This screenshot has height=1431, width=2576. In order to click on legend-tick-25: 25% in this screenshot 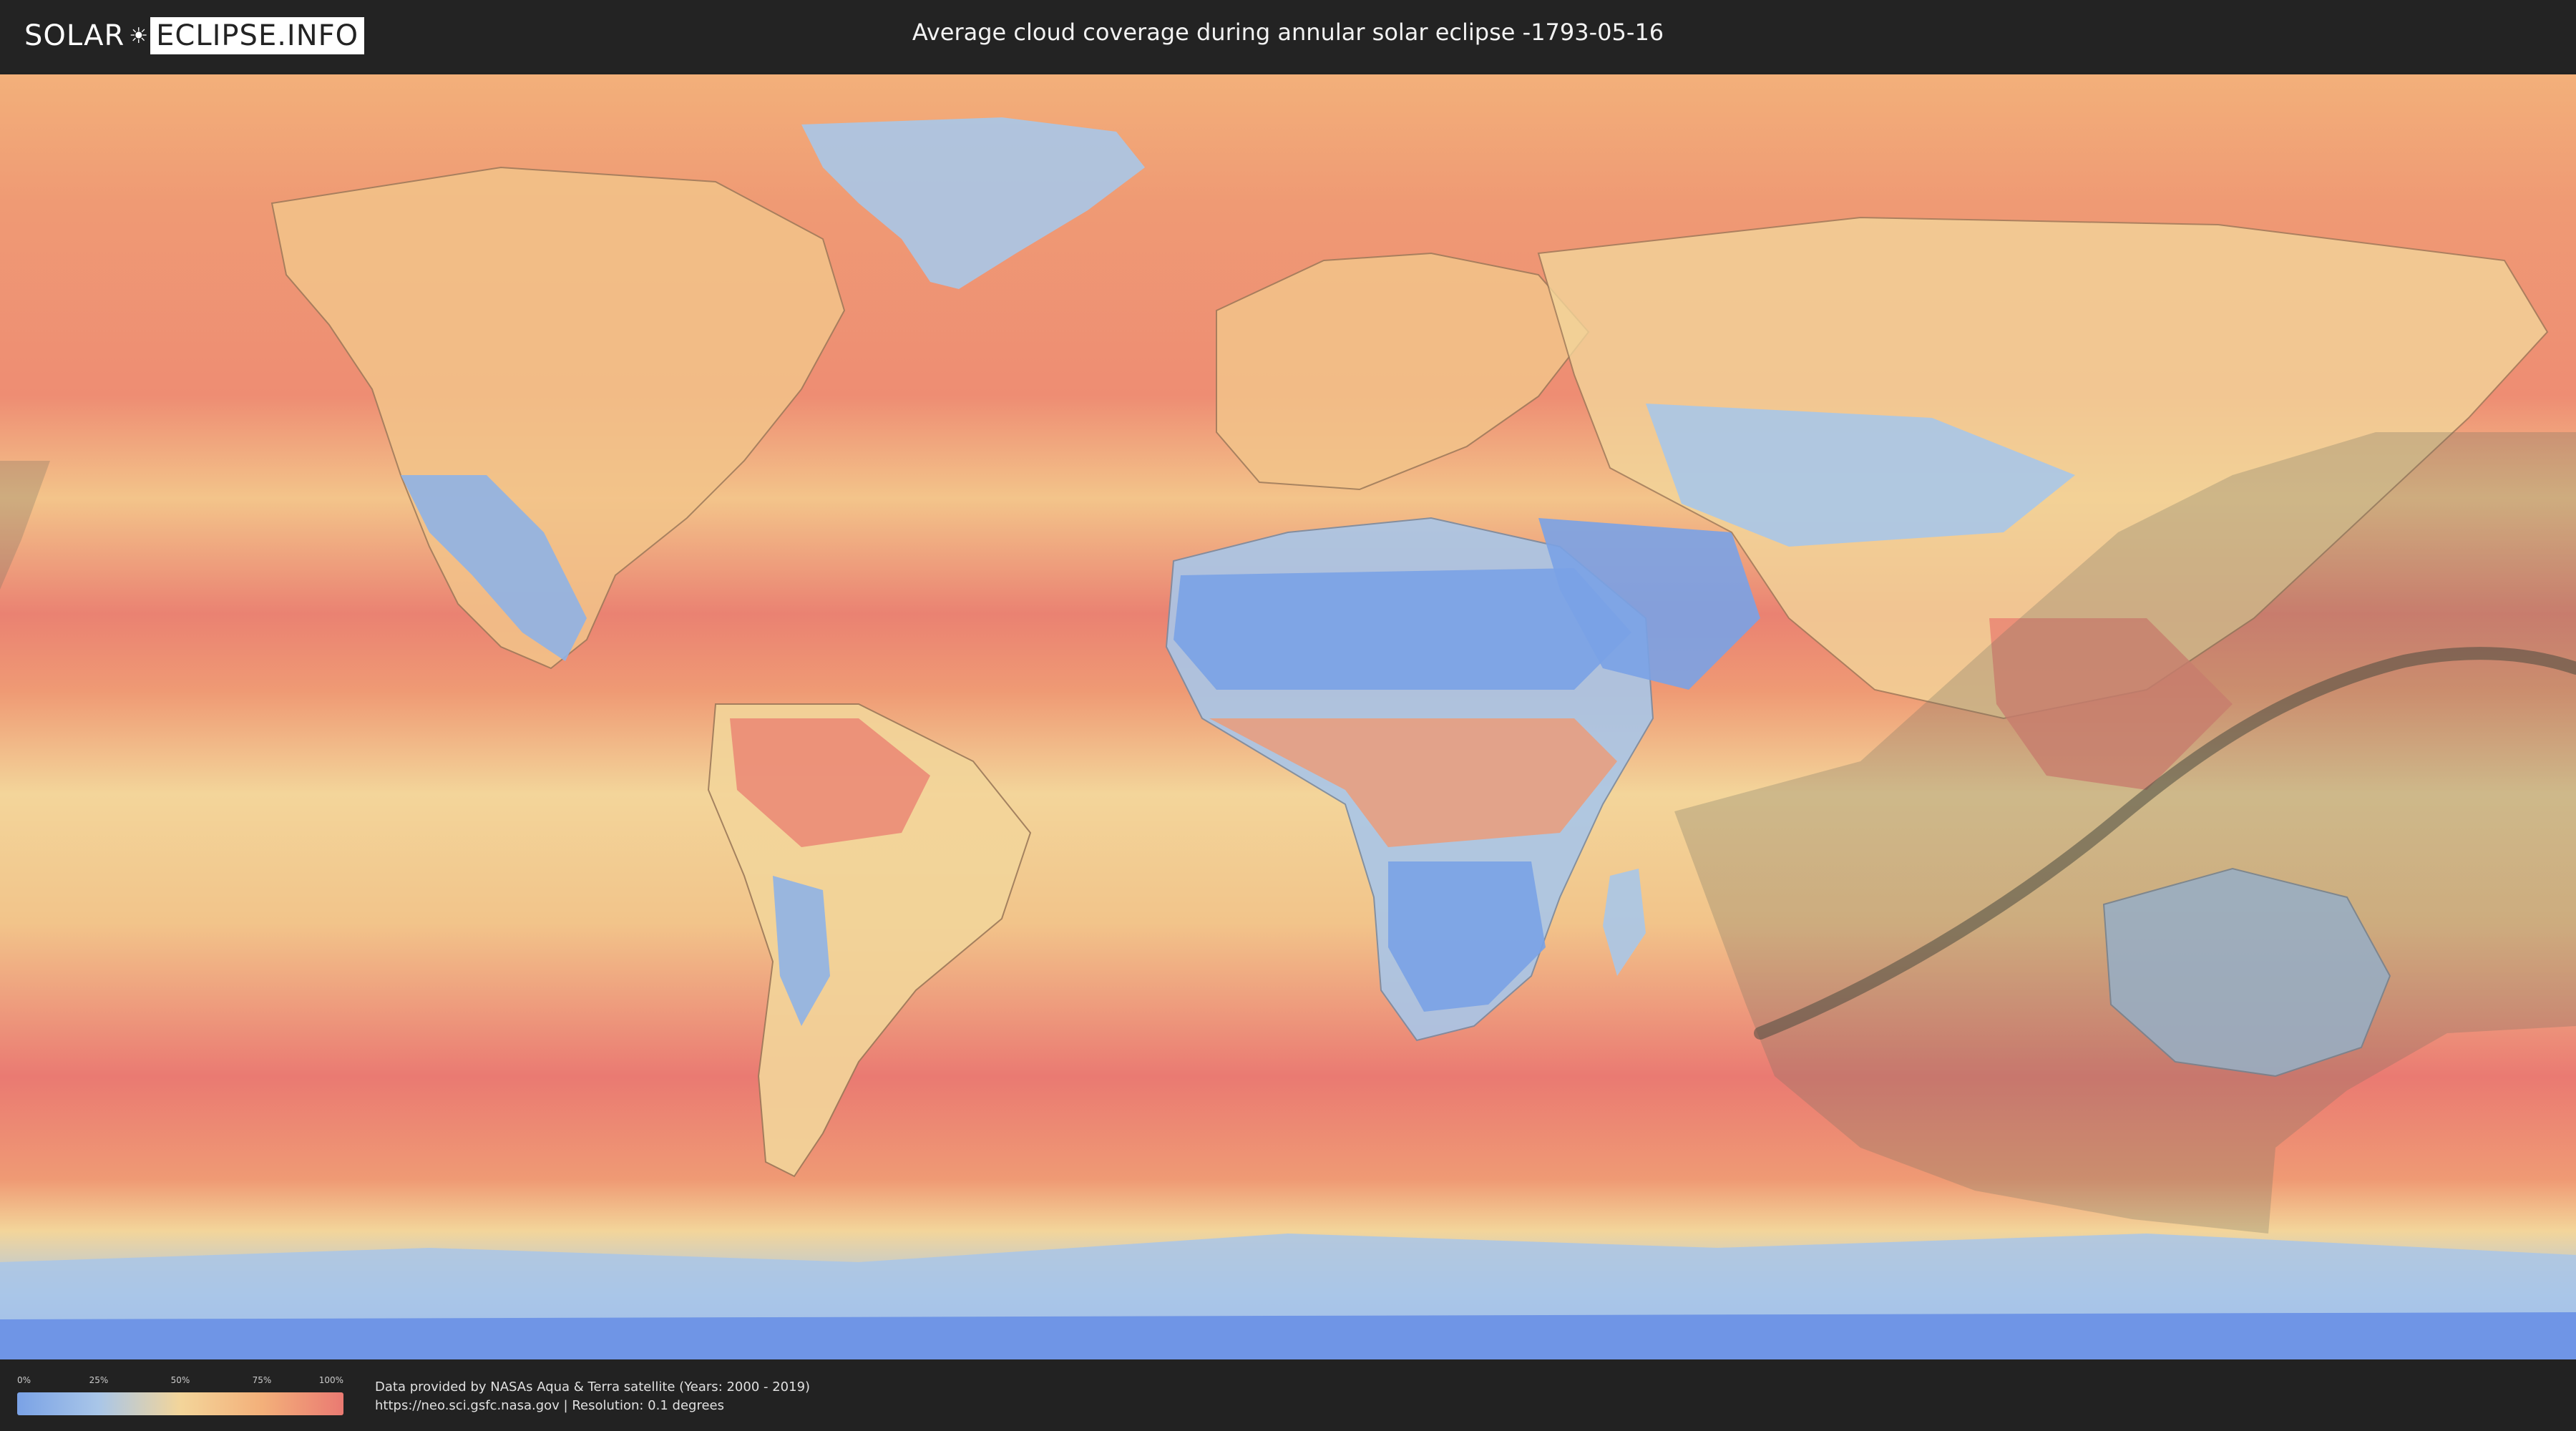, I will do `click(99, 1380)`.